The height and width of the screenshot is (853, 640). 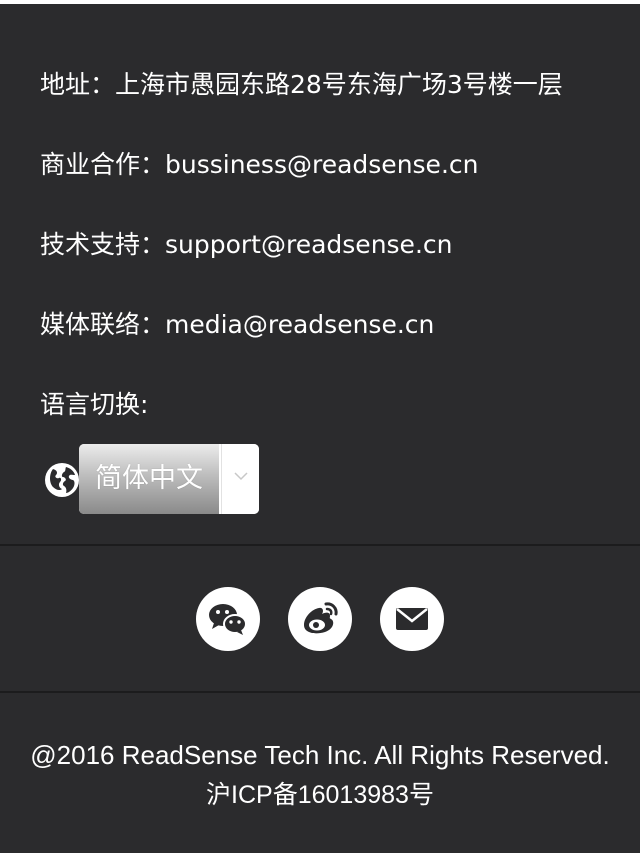 What do you see at coordinates (228, 619) in the screenshot?
I see `wechat-button` at bounding box center [228, 619].